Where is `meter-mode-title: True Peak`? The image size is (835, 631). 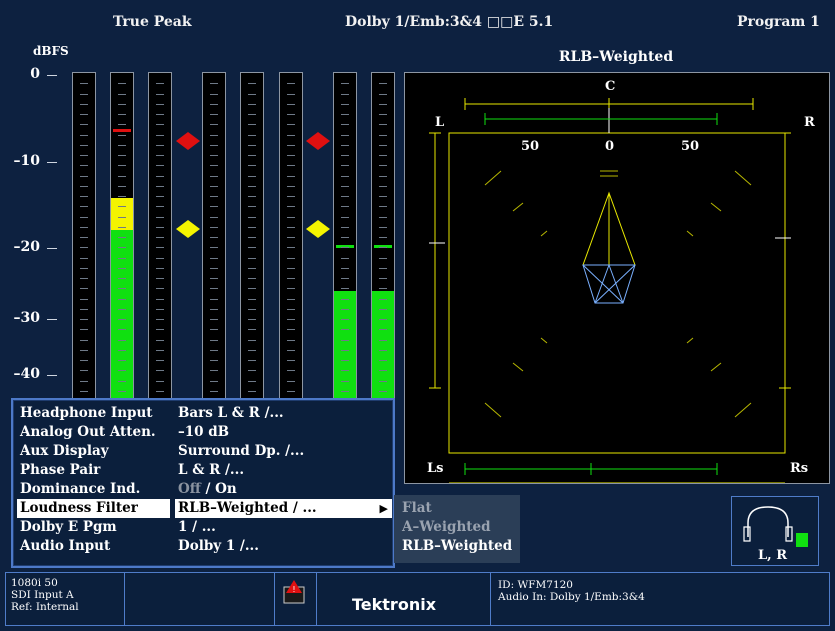 meter-mode-title: True Peak is located at coordinates (152, 22).